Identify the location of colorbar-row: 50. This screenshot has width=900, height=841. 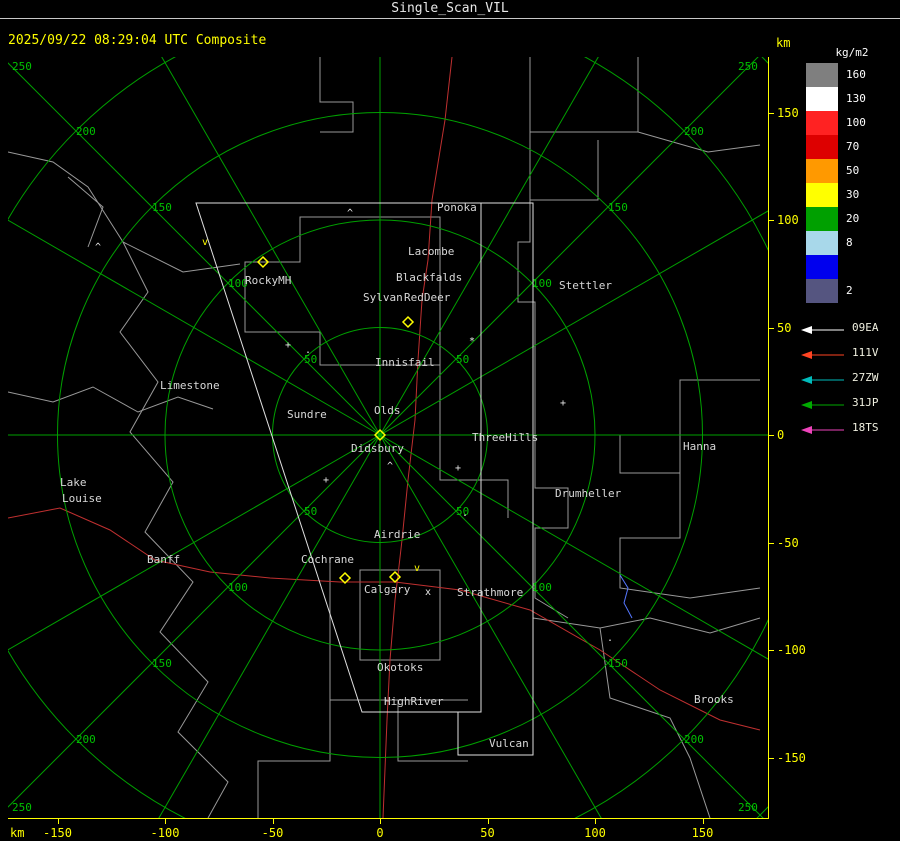
(853, 171).